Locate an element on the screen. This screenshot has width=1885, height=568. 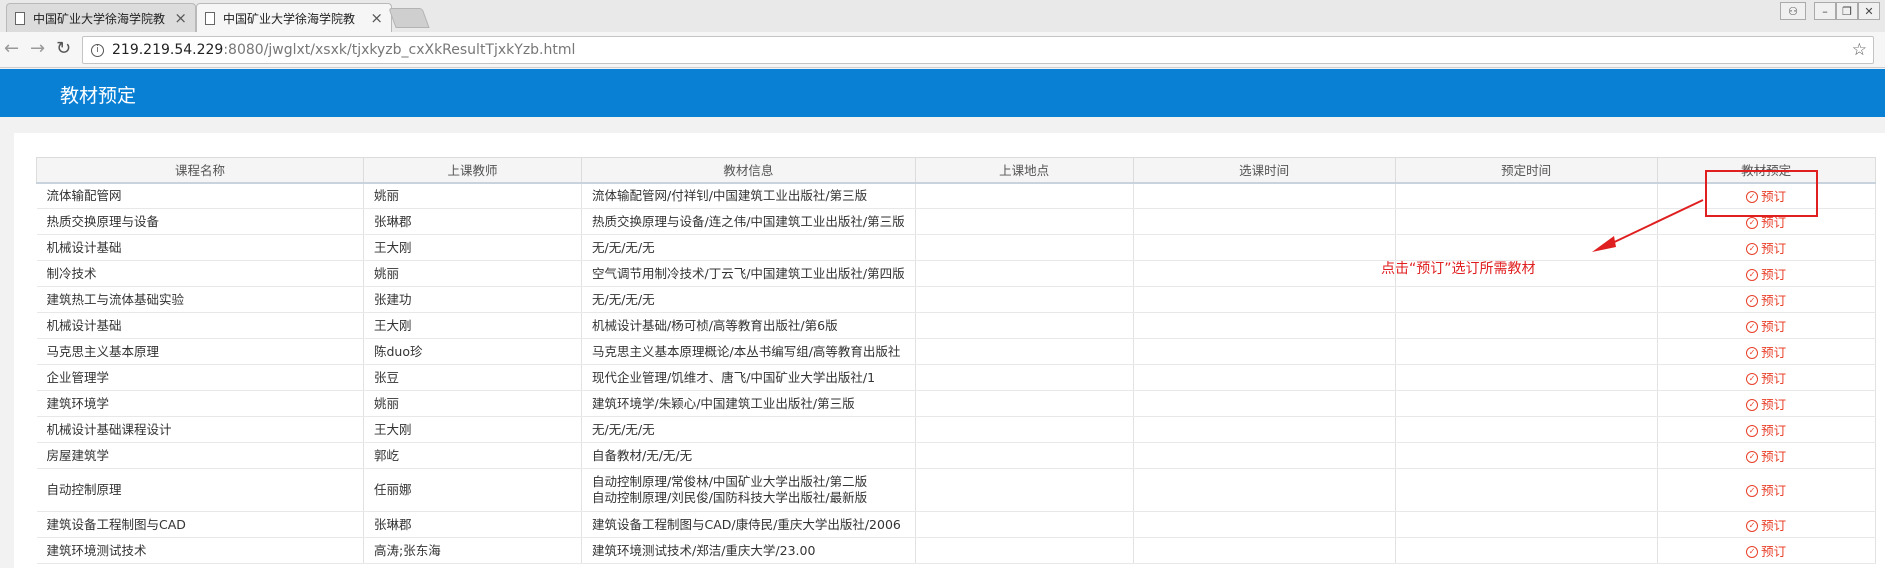
cell-course: 热质交换原理与设备 is located at coordinates (200, 221).